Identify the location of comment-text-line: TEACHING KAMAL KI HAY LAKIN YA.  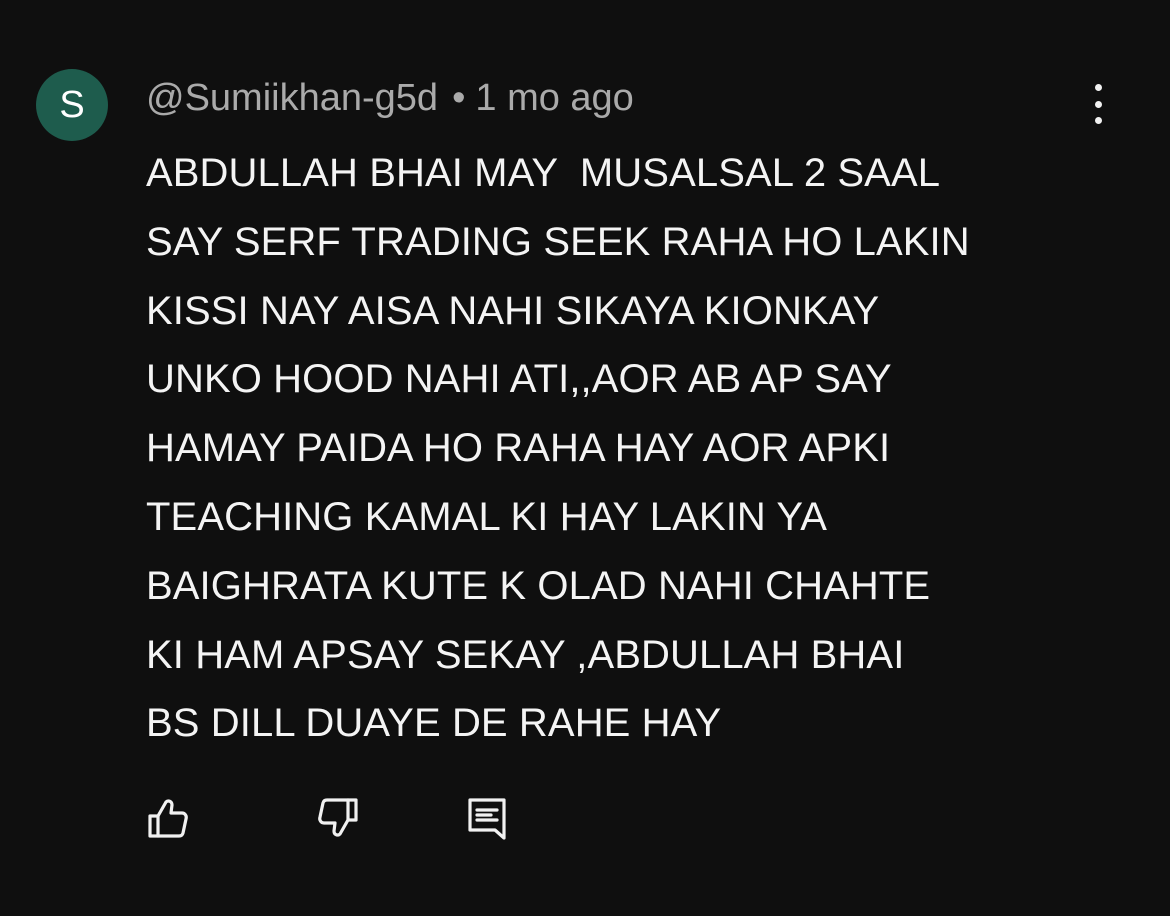
(486, 516).